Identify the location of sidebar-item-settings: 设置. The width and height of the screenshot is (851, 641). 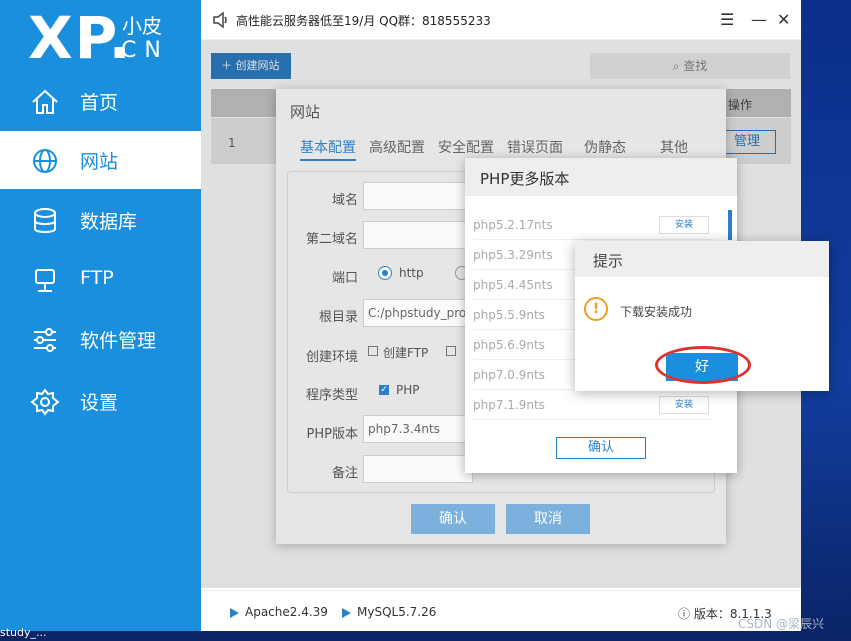
(100, 401).